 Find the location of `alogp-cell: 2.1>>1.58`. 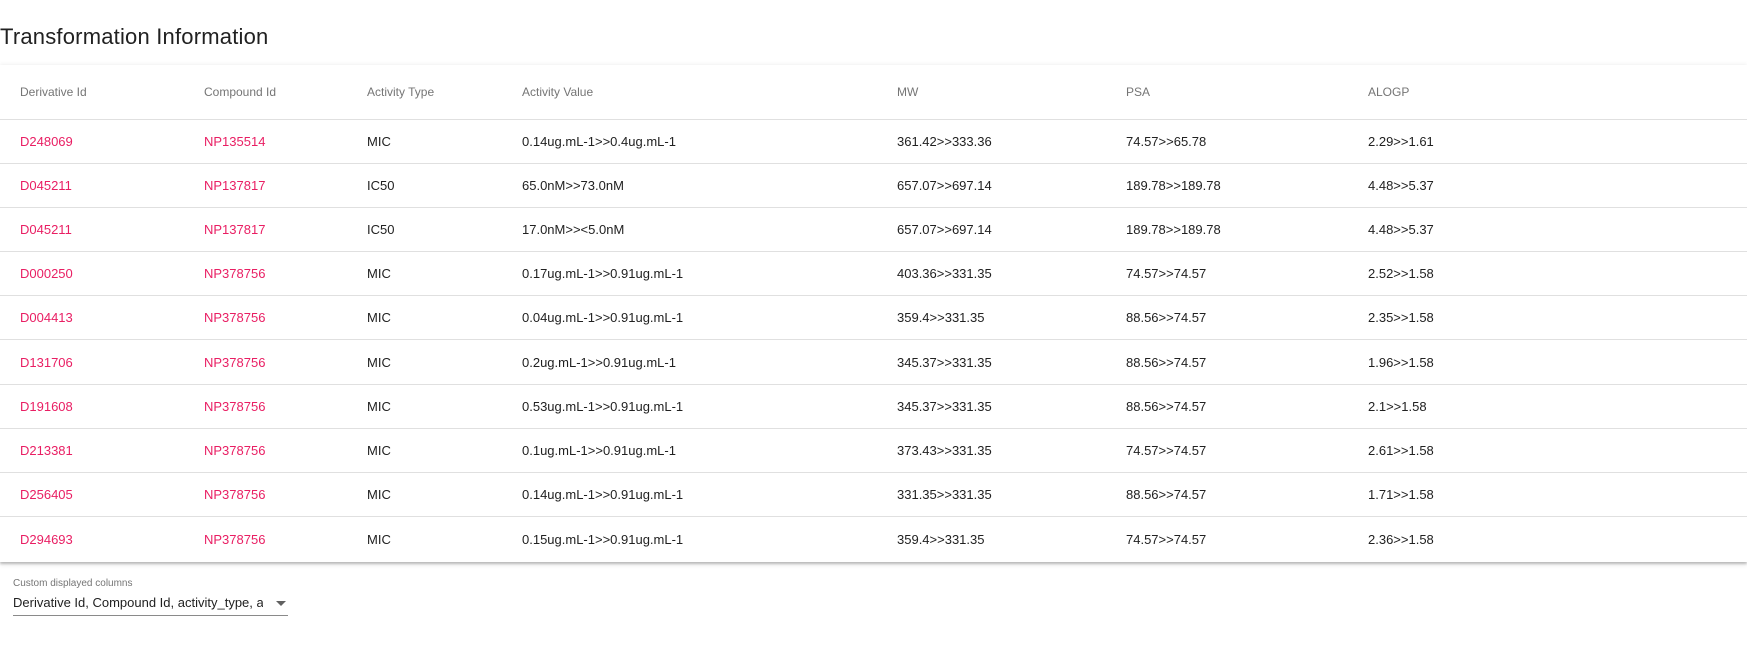

alogp-cell: 2.1>>1.58 is located at coordinates (1557, 406).